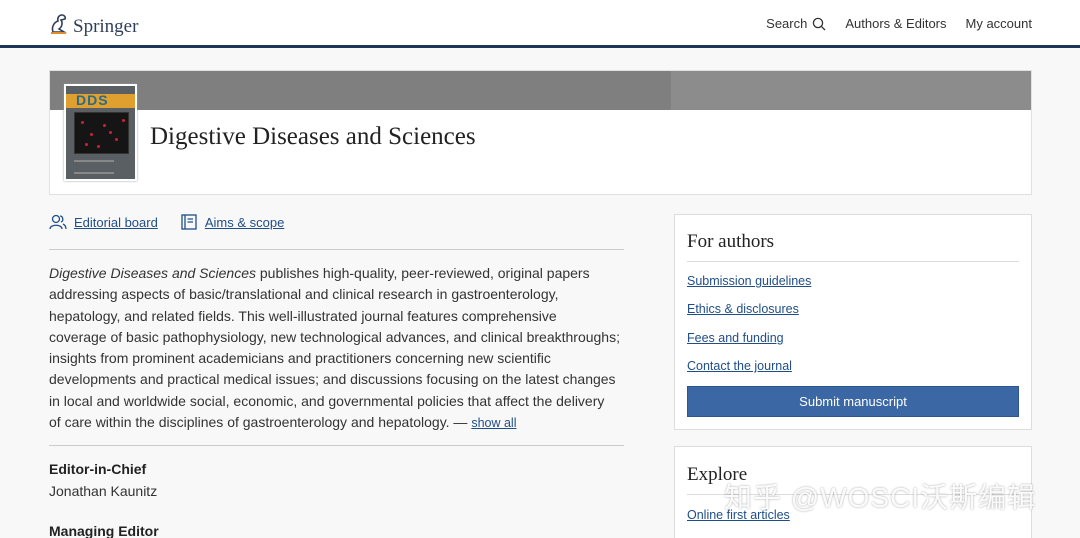  What do you see at coordinates (493, 423) in the screenshot?
I see `show-all-link: show all` at bounding box center [493, 423].